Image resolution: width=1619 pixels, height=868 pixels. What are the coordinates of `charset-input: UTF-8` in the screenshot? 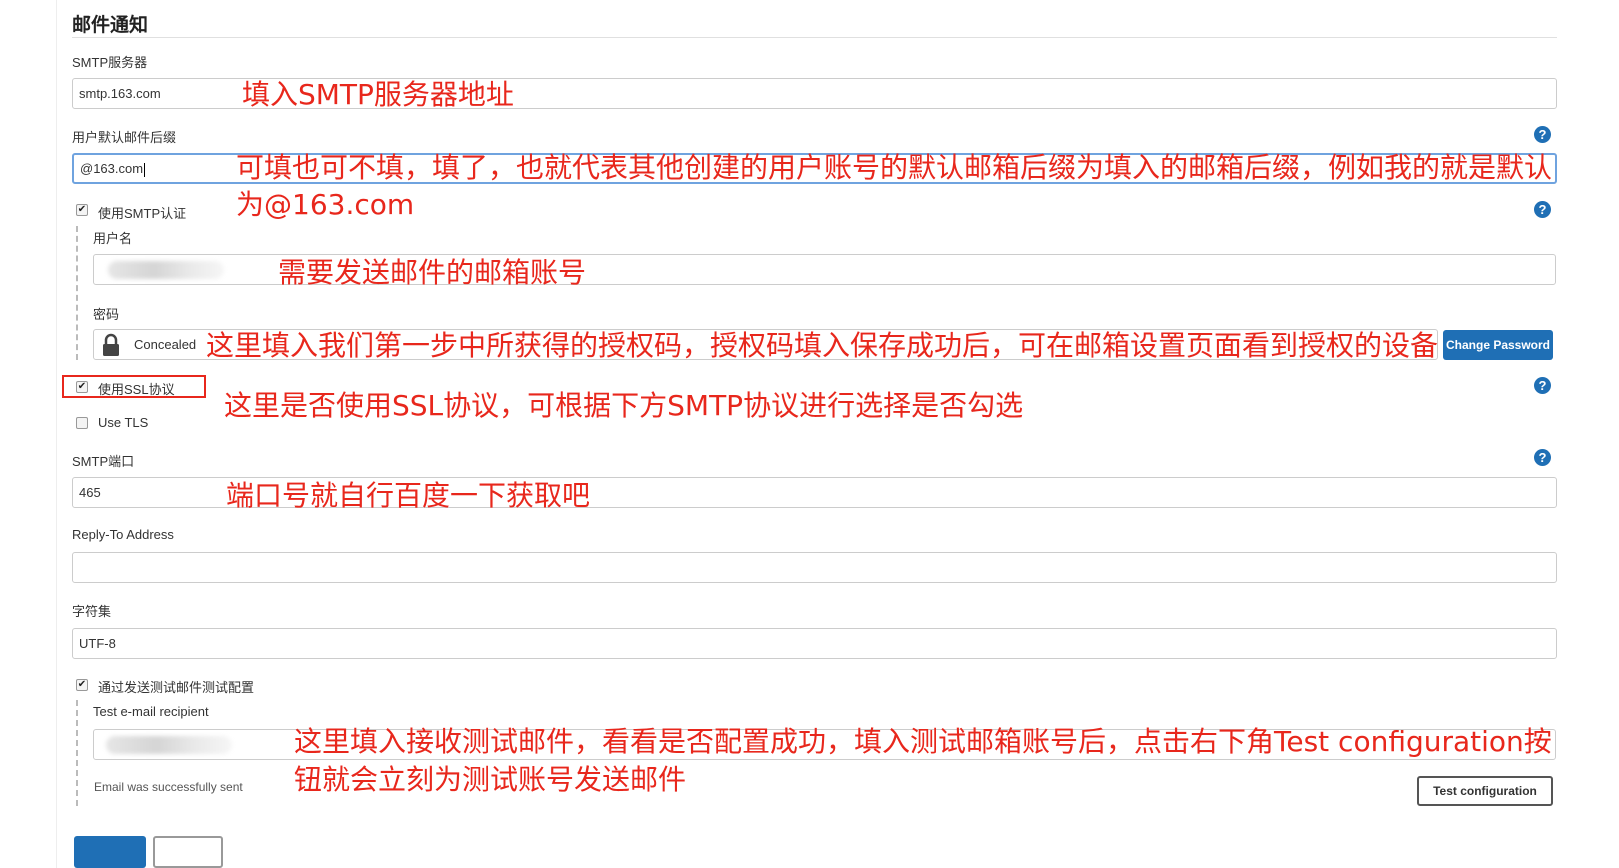 It's located at (814, 643).